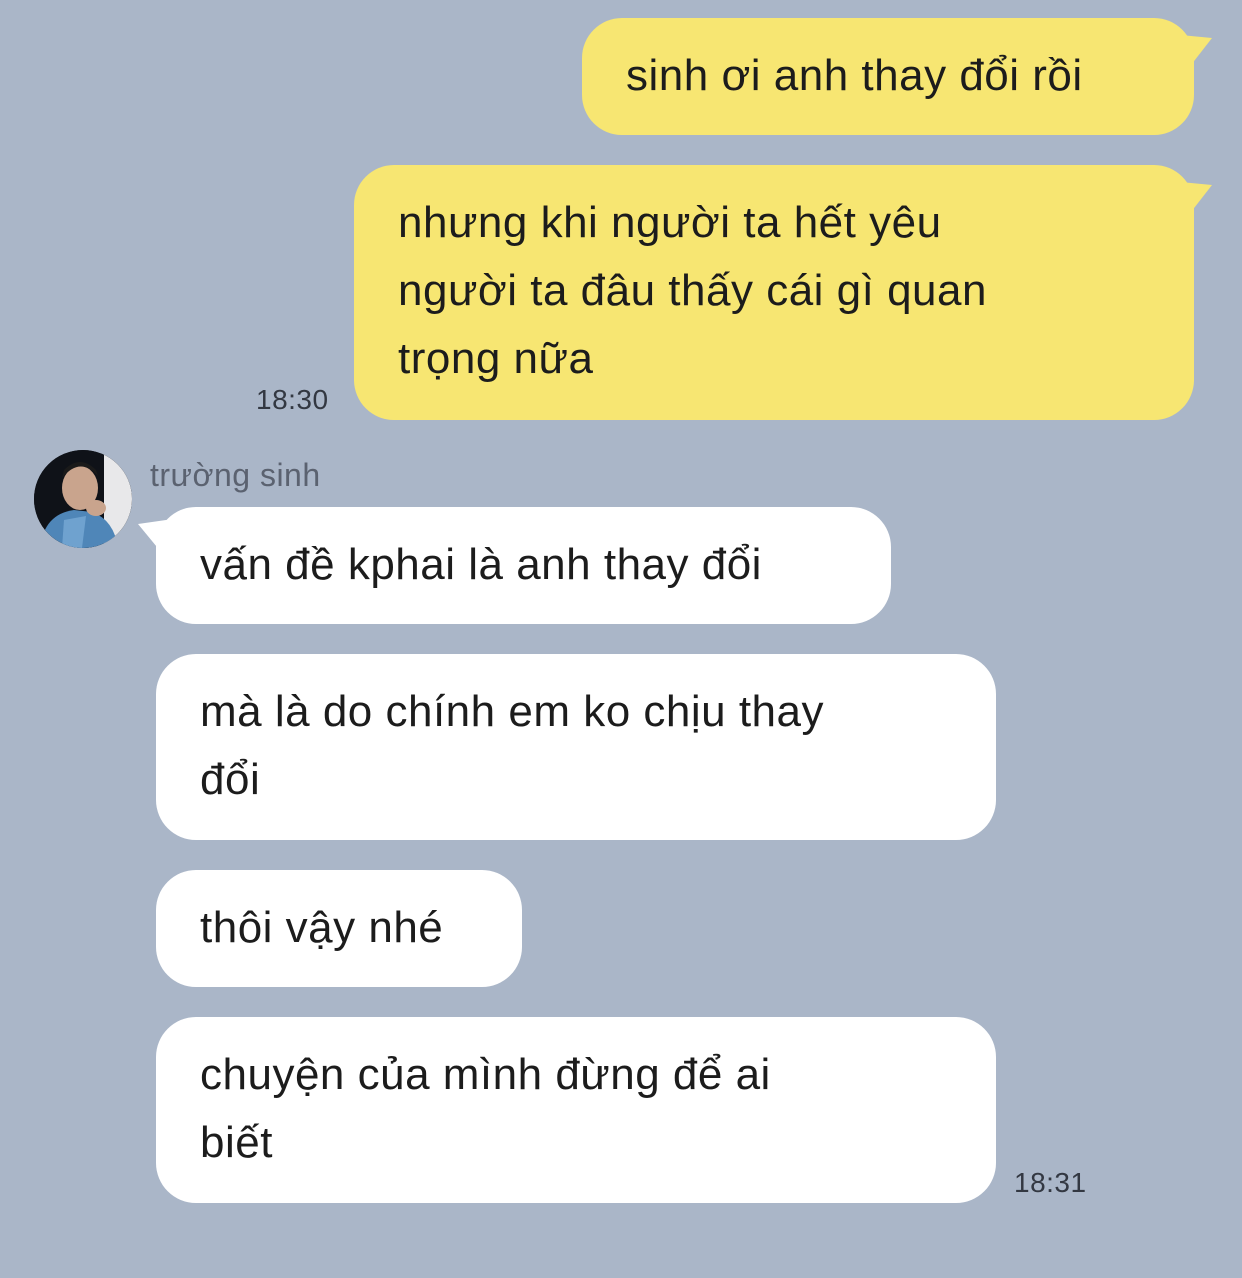 Image resolution: width=1242 pixels, height=1278 pixels. Describe the element at coordinates (670, 222) in the screenshot. I see `message-text-line: nhưng khi người ta hết yêu` at that location.